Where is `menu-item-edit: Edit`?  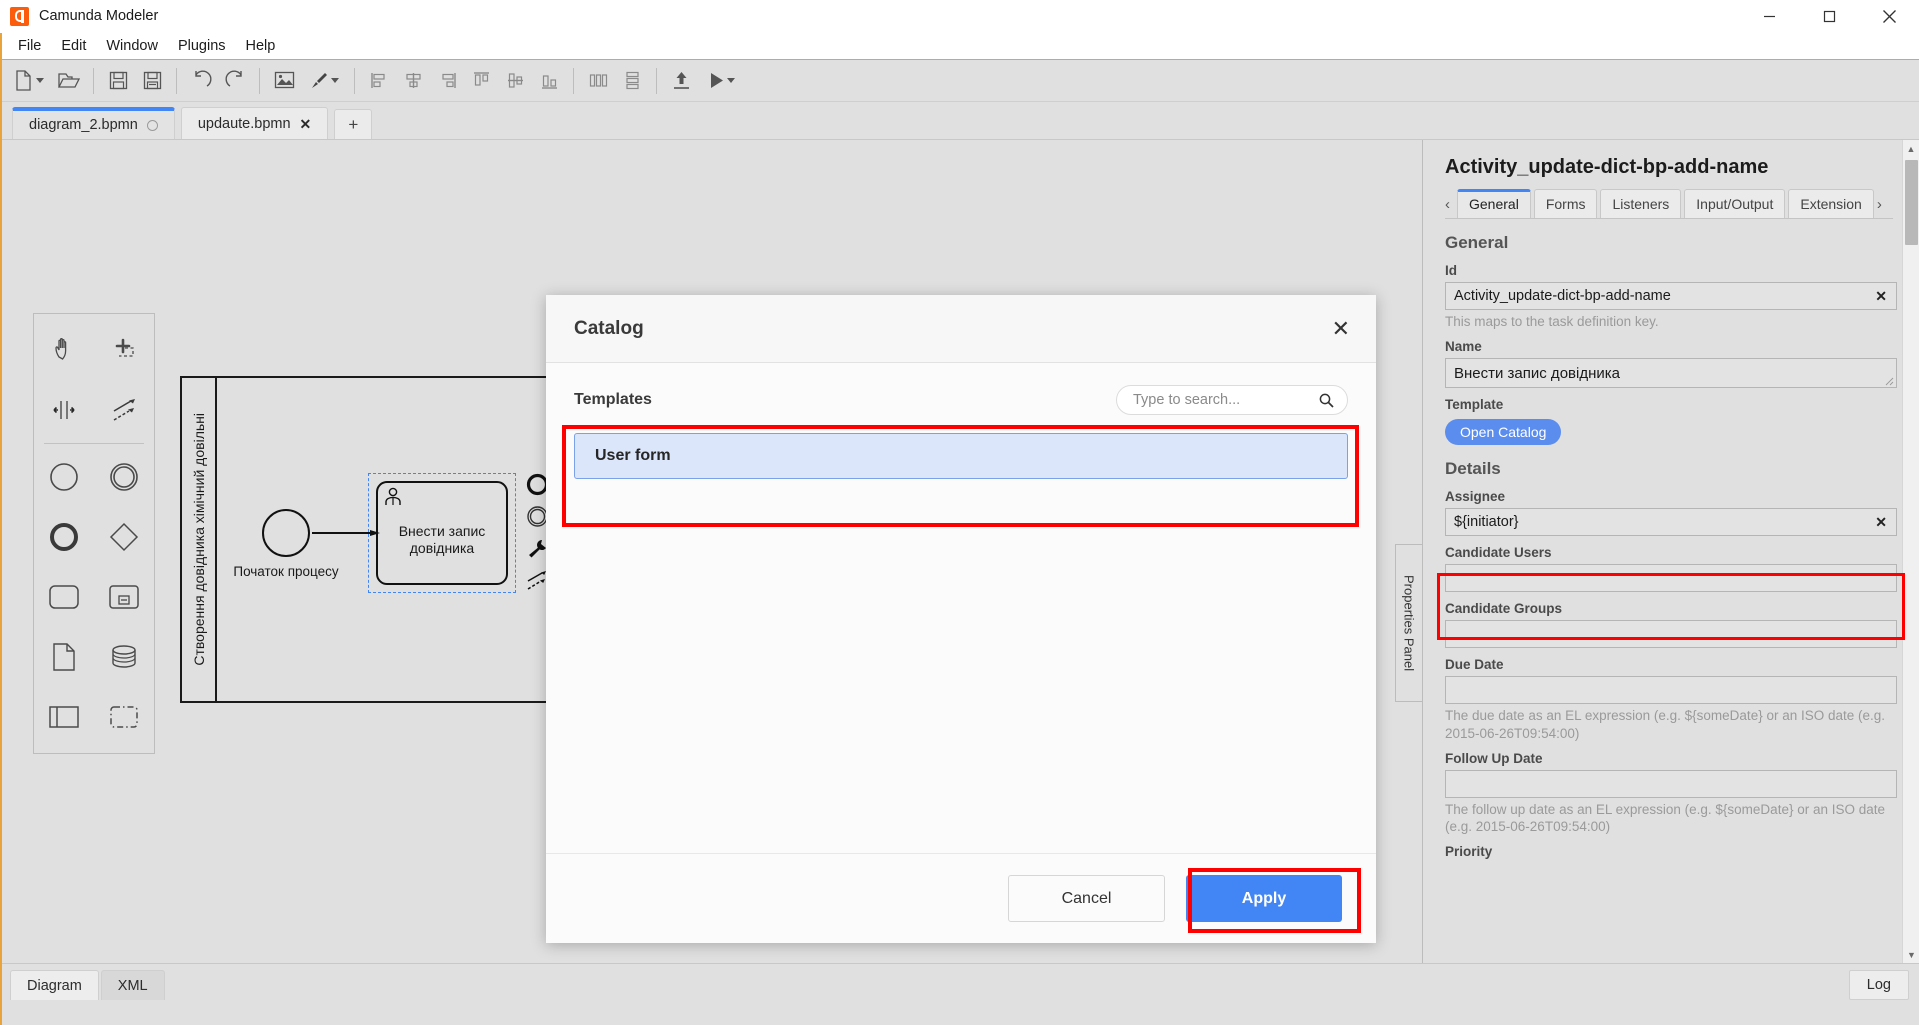
menu-item-edit: Edit is located at coordinates (73, 46).